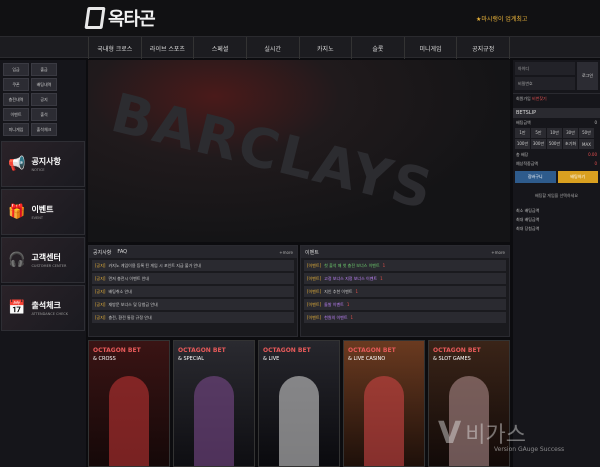 The width and height of the screenshot is (600, 467). Describe the element at coordinates (104, 359) in the screenshot. I see `card-label: & CROSS` at that location.